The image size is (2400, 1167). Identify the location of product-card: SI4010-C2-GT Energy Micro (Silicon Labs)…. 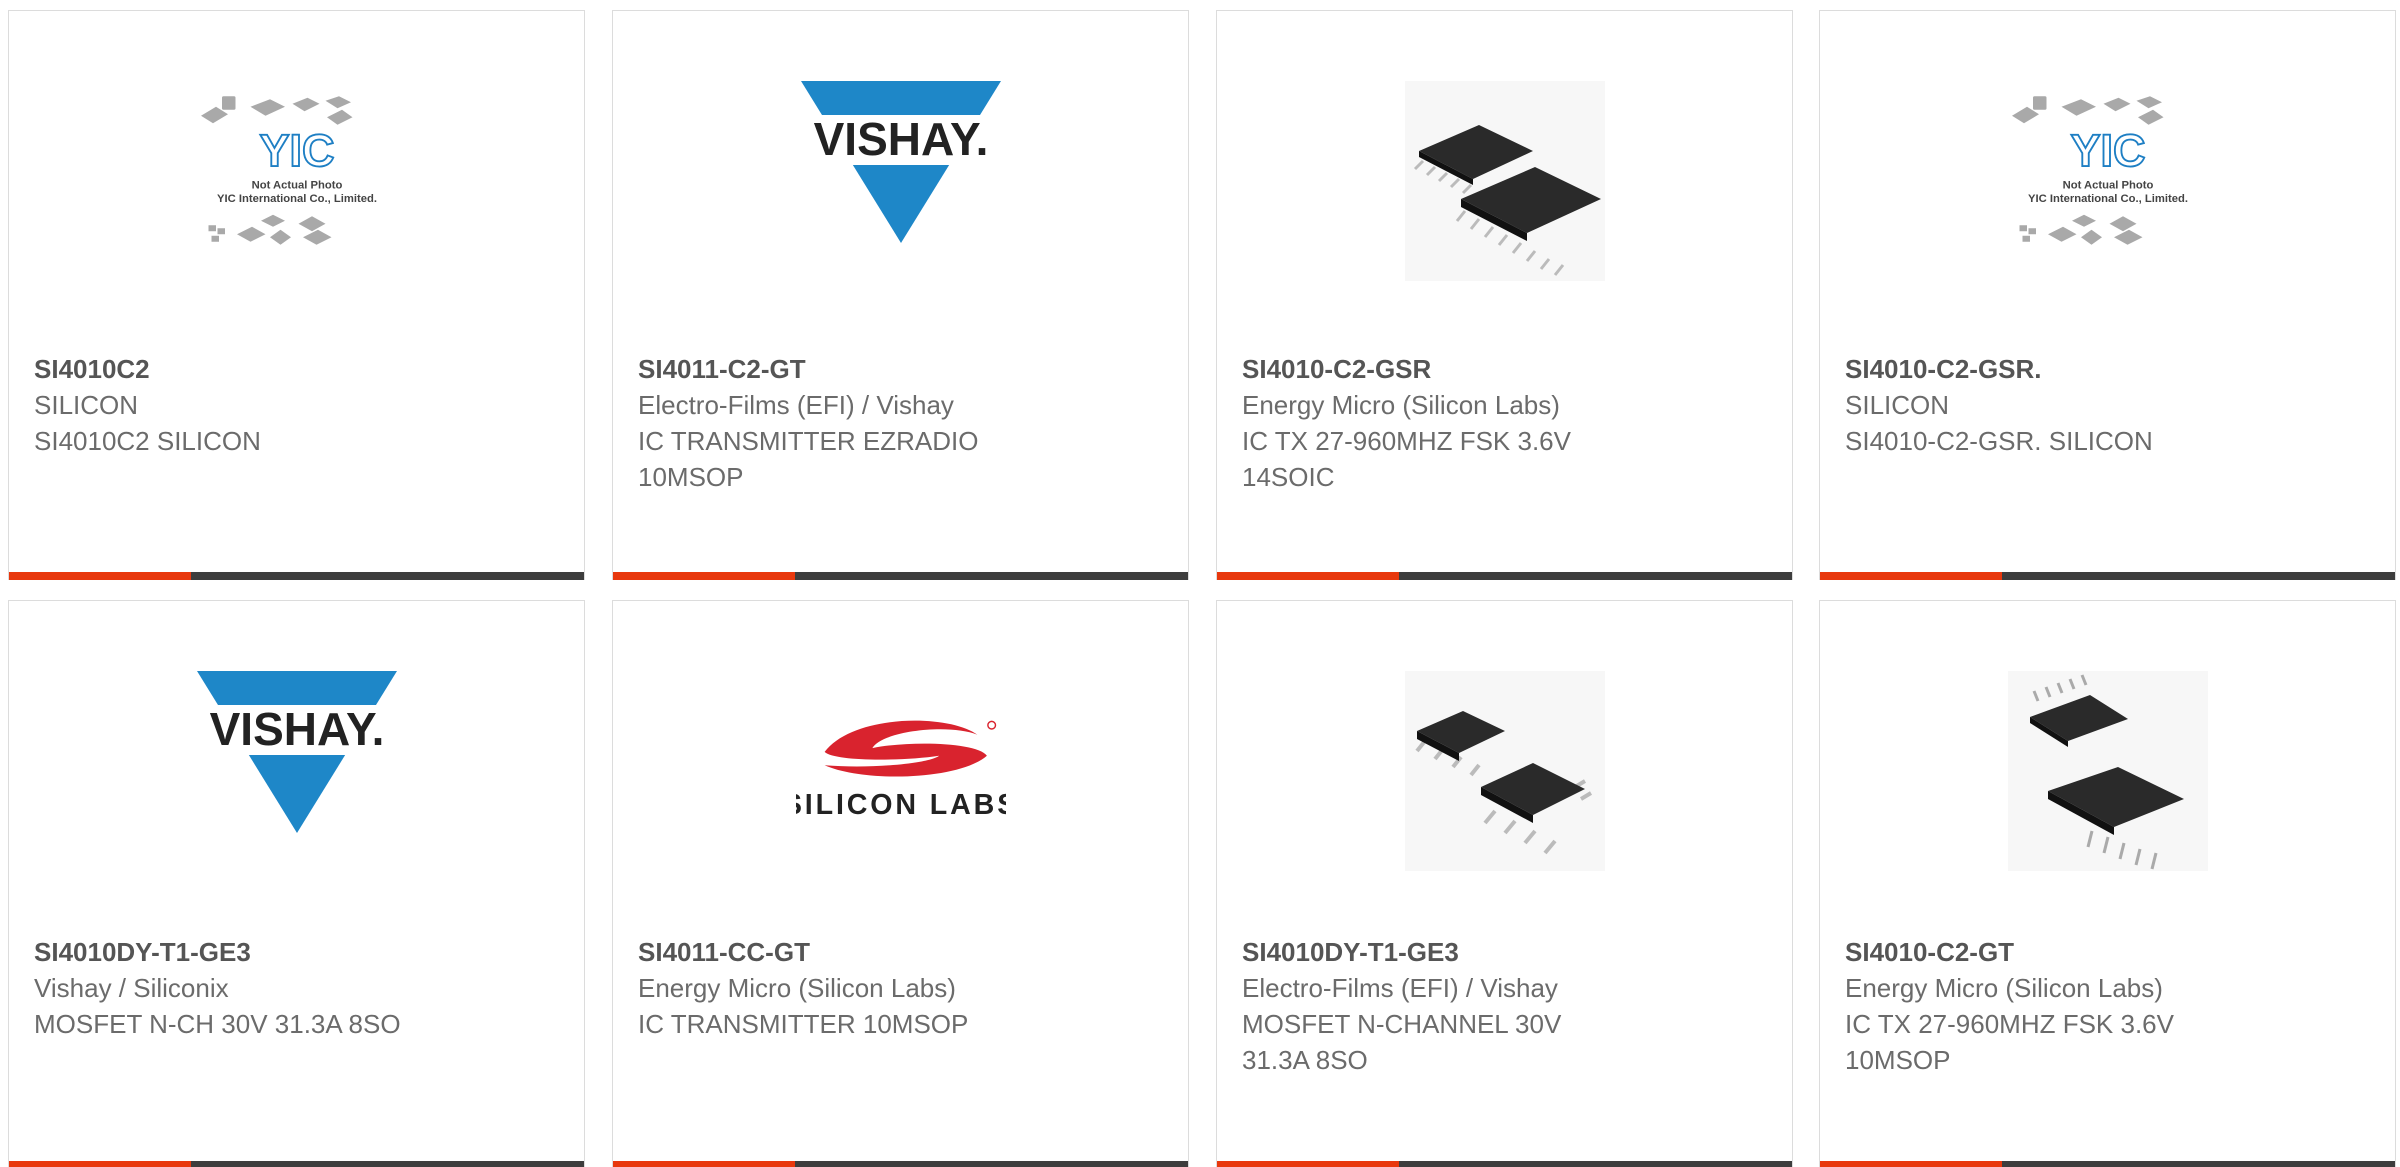
(2107, 883).